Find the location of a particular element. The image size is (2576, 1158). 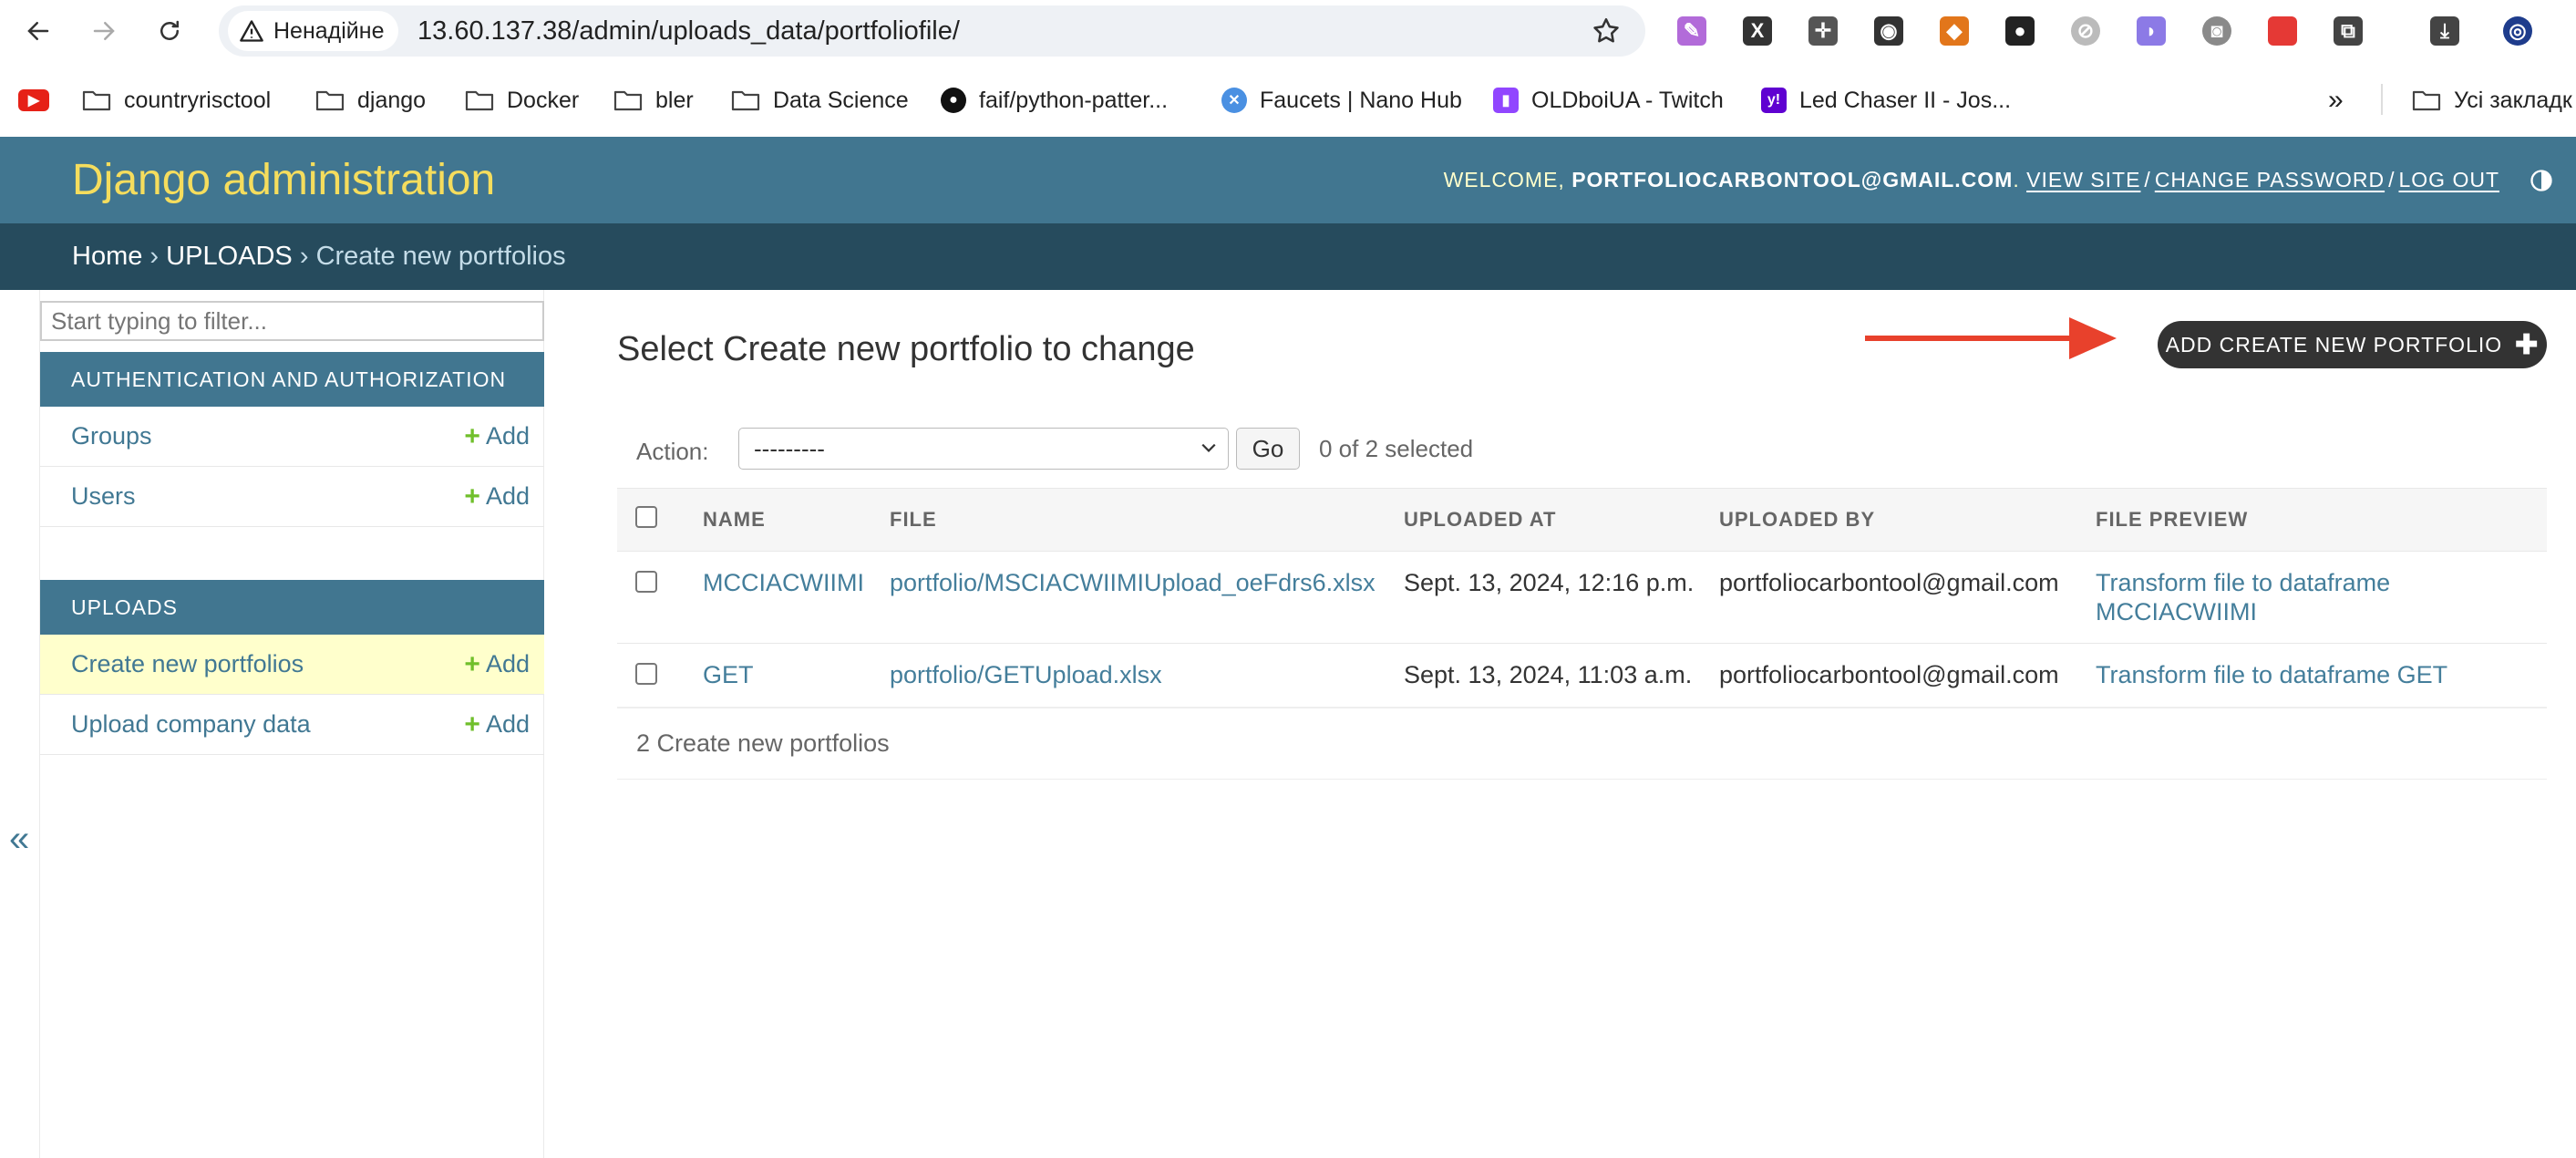

record-name-link: MCCIACWIIMI is located at coordinates (783, 582).